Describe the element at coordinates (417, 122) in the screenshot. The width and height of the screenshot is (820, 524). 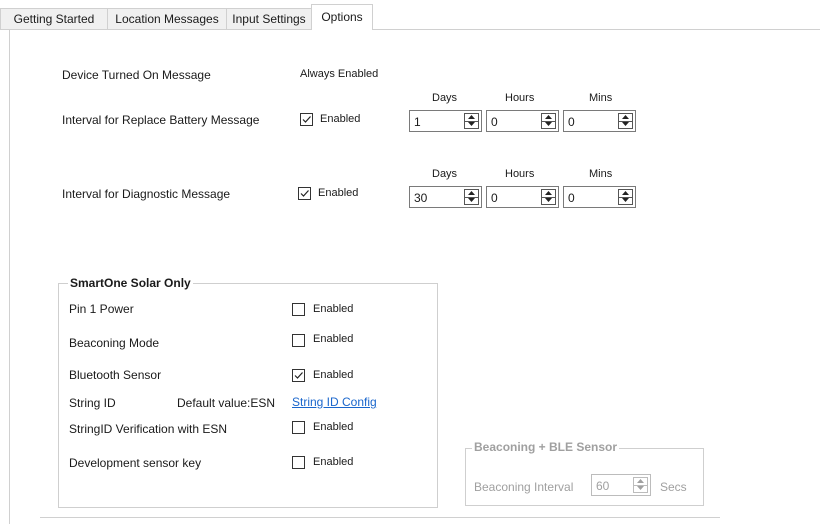
I see `spinner-value: 1` at that location.